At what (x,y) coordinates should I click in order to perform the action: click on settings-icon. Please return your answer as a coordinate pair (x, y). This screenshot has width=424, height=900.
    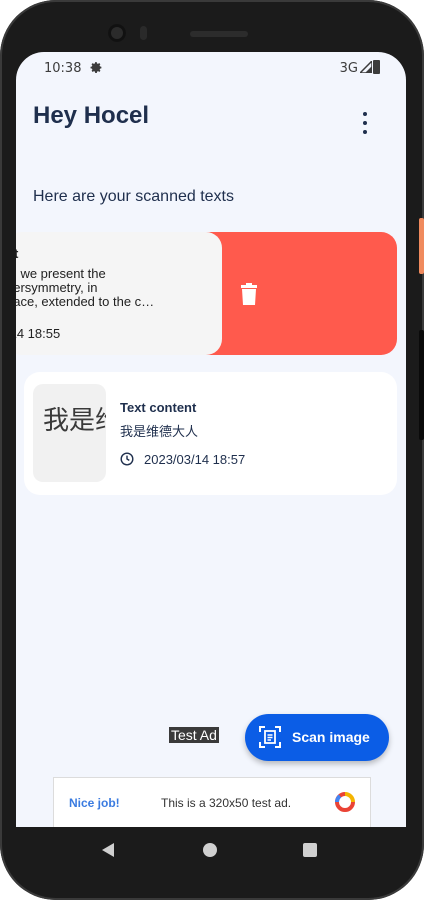
    Looking at the image, I should click on (96, 67).